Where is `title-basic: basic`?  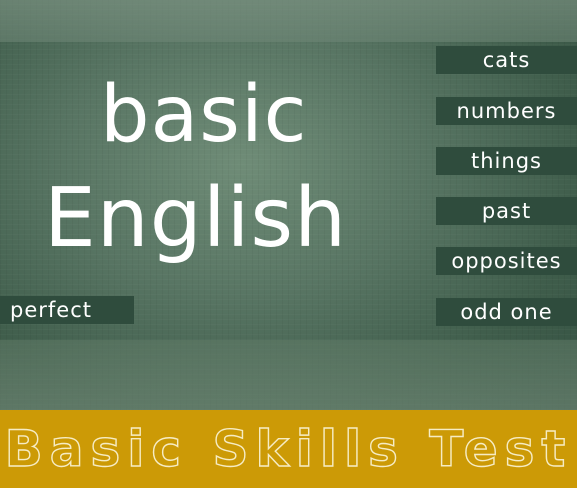 title-basic: basic is located at coordinates (204, 115).